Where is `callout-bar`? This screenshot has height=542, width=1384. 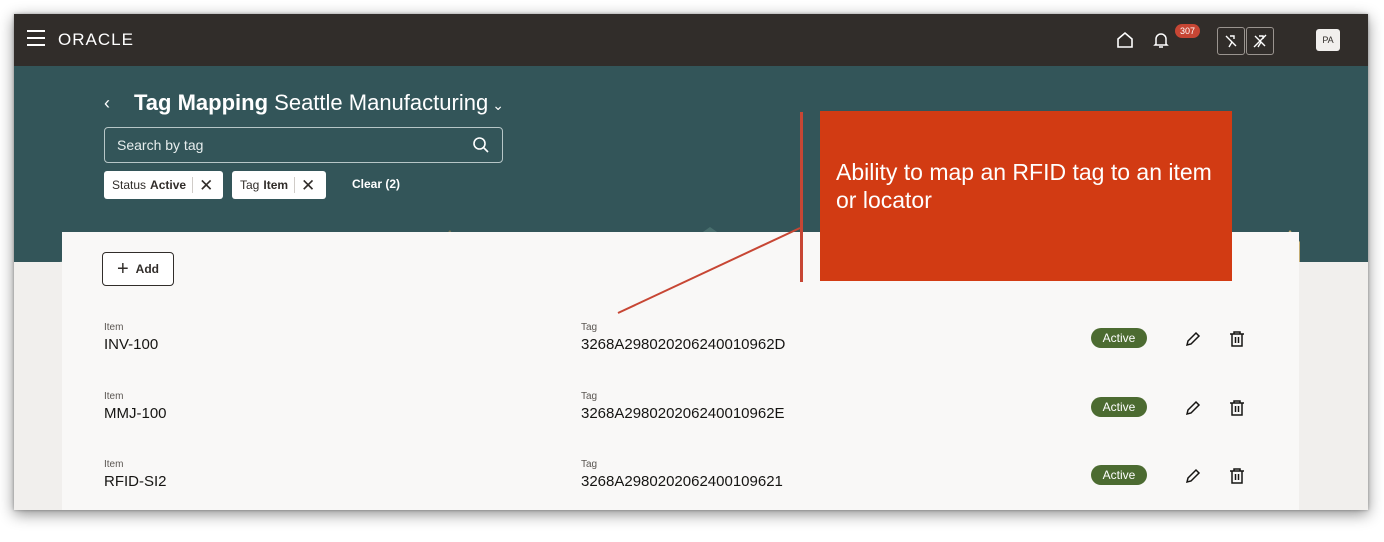 callout-bar is located at coordinates (801, 197).